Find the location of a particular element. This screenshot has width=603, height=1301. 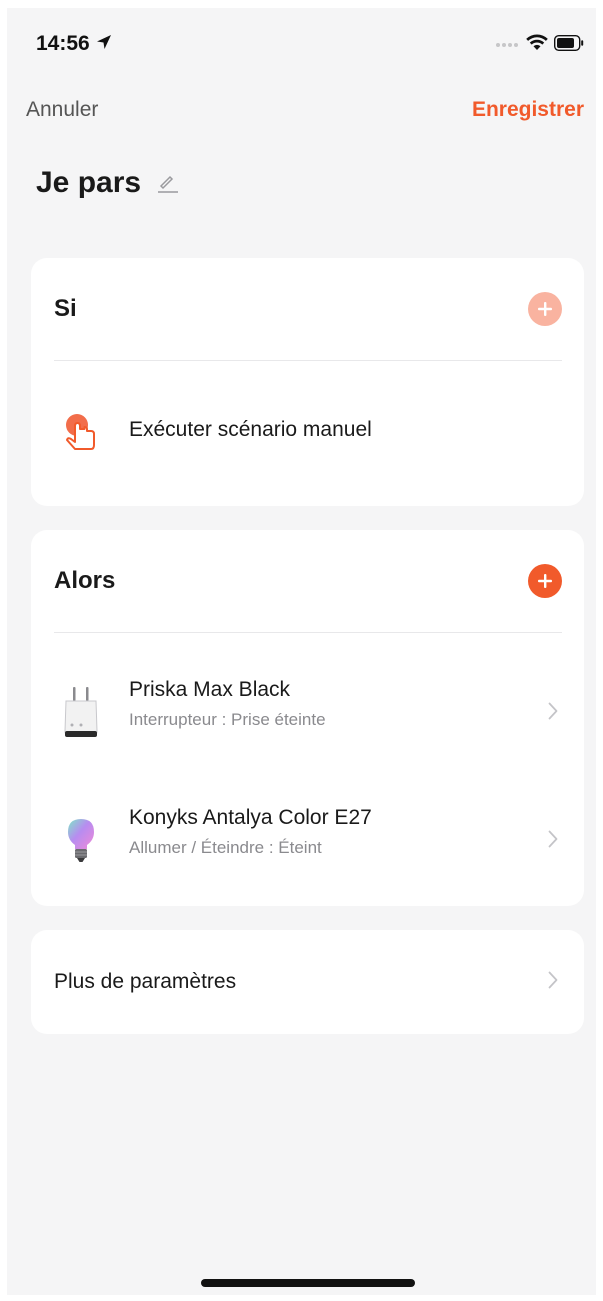

home-indicator is located at coordinates (308, 1283).